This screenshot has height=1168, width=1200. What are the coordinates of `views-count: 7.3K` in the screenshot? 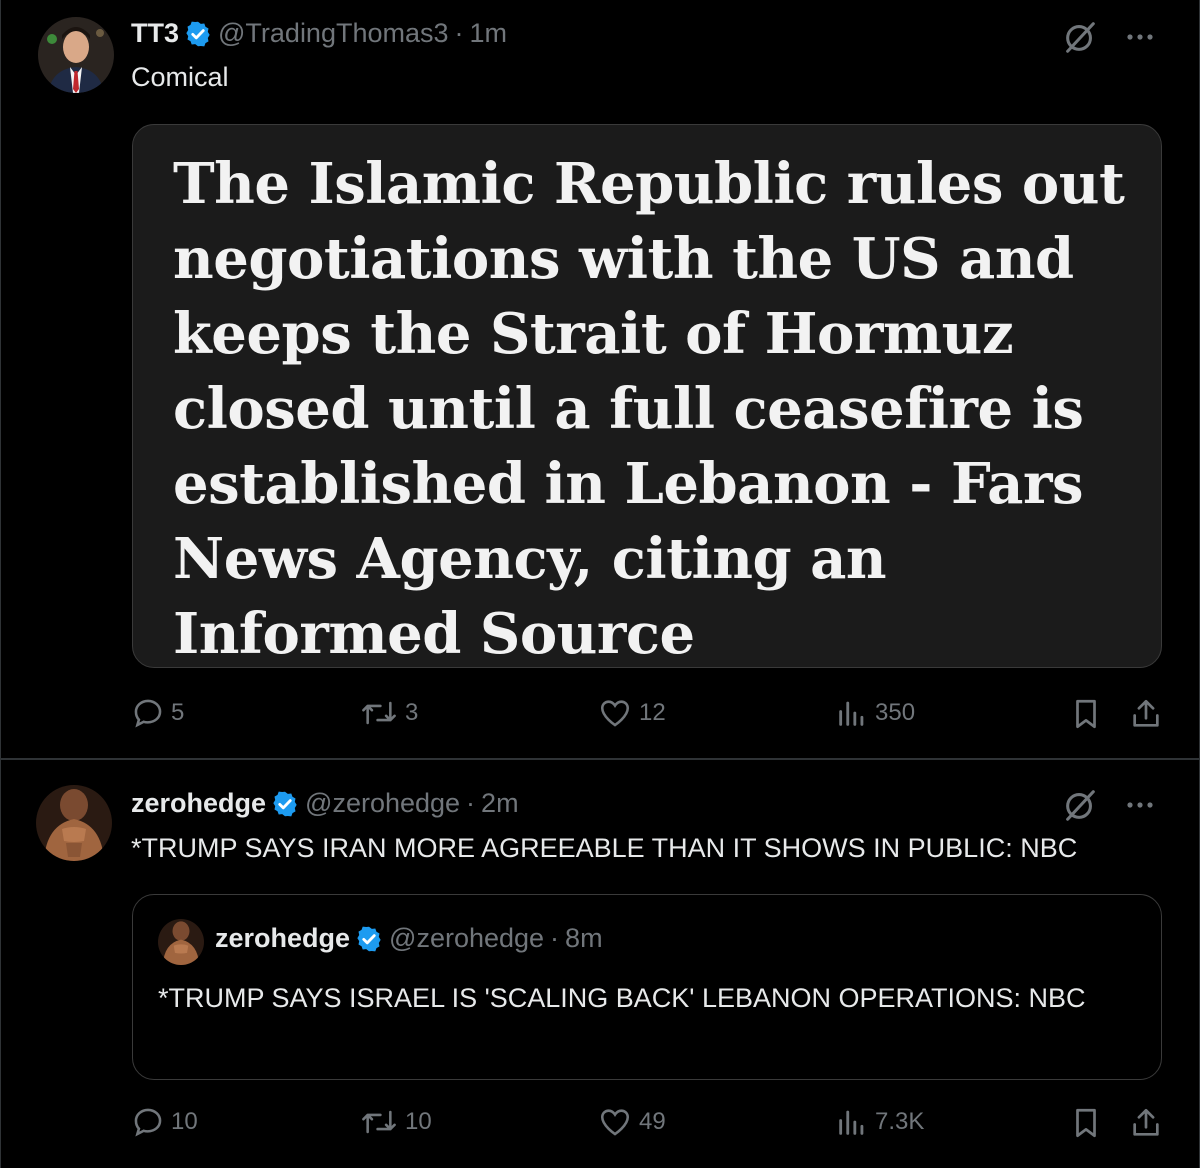 It's located at (900, 1121).